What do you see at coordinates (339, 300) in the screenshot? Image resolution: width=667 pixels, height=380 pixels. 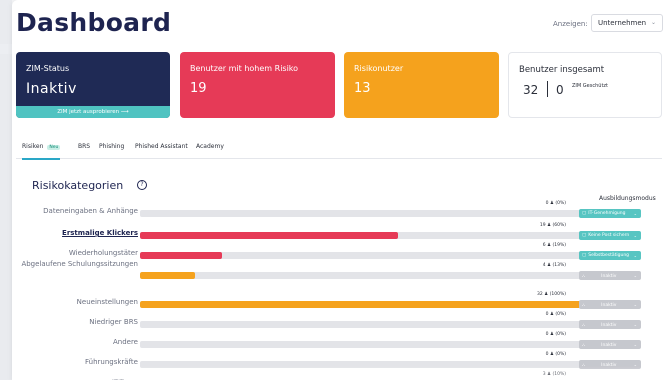 I see `risk-category-row: Neueinstellungen 32 ♟ (100%) ⛬ Inaktiv ⌄` at bounding box center [339, 300].